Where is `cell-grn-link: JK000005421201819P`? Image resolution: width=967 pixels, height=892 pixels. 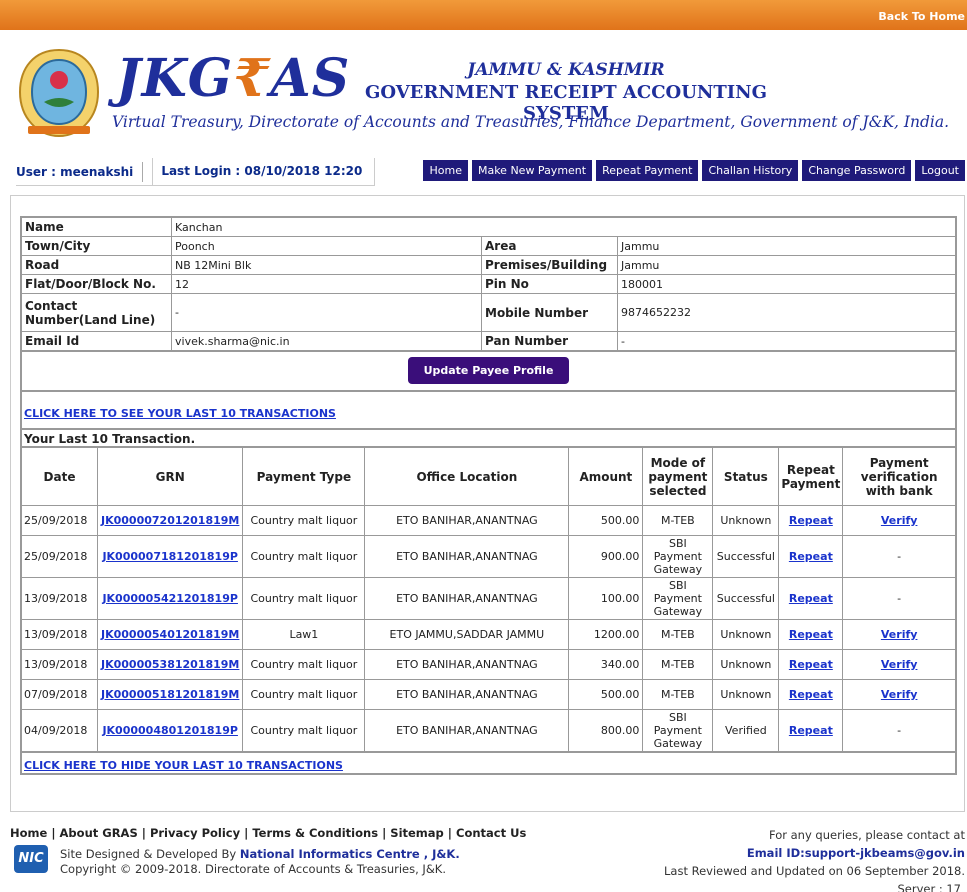
cell-grn-link: JK000005421201819P is located at coordinates (170, 598).